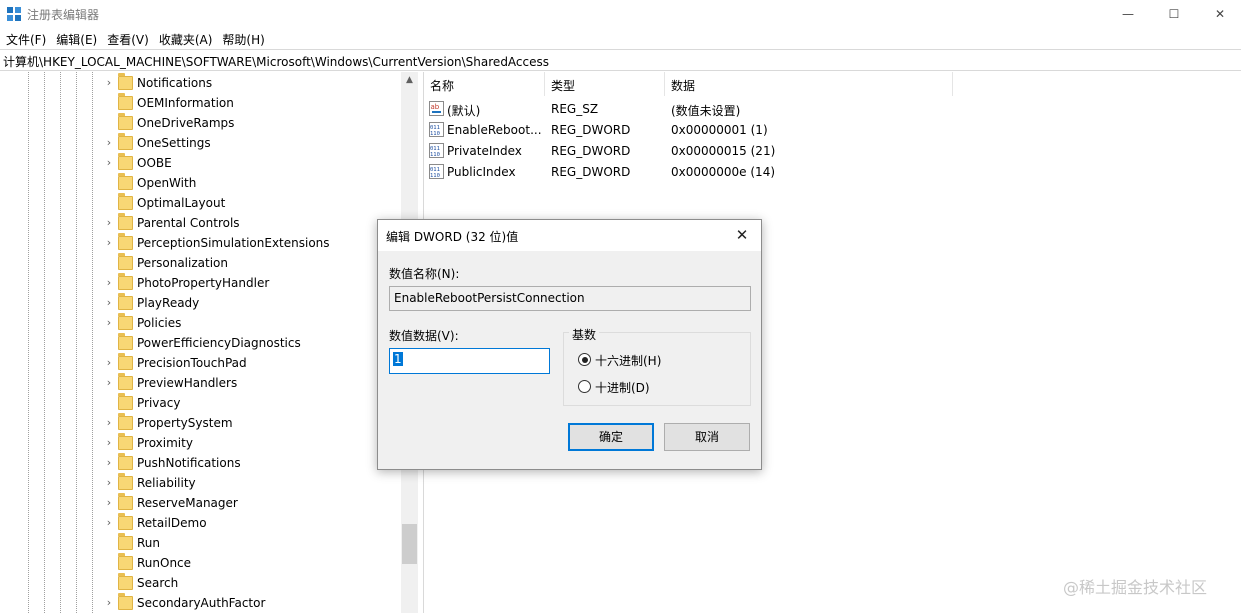  I want to click on column-header-data: 数据, so click(809, 84).